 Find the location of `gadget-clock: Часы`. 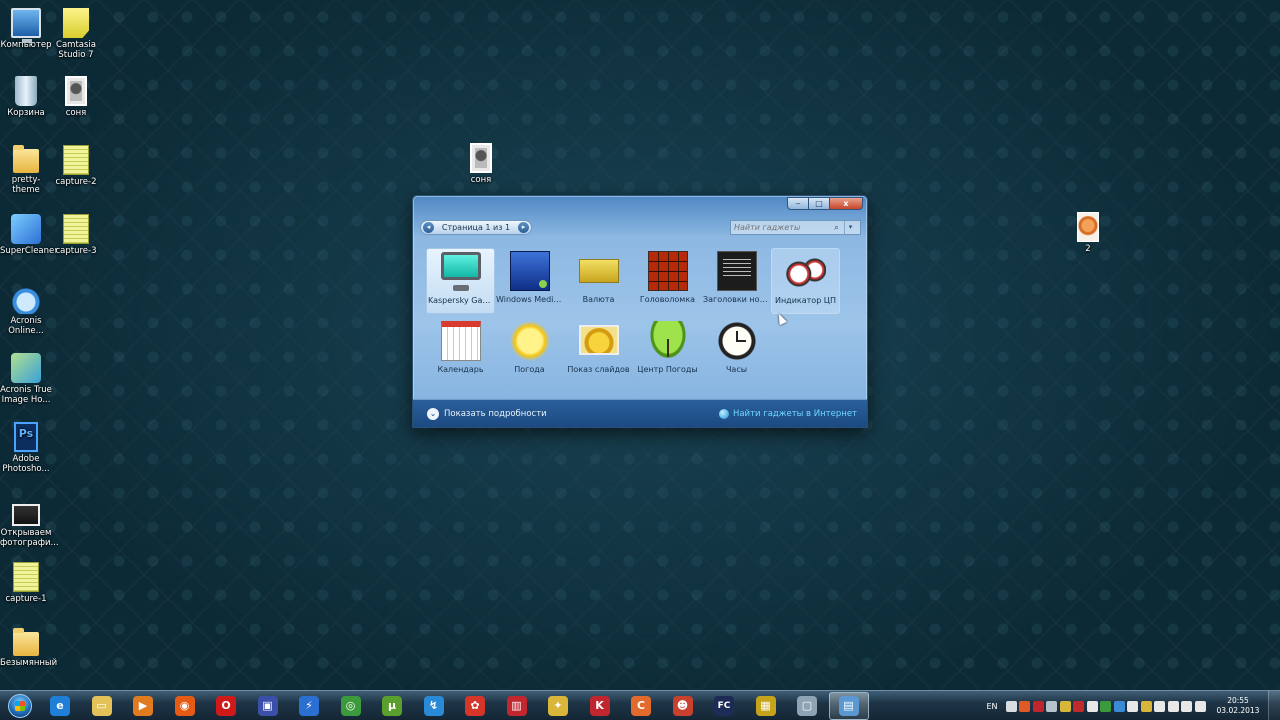

gadget-clock: Часы is located at coordinates (736, 351).